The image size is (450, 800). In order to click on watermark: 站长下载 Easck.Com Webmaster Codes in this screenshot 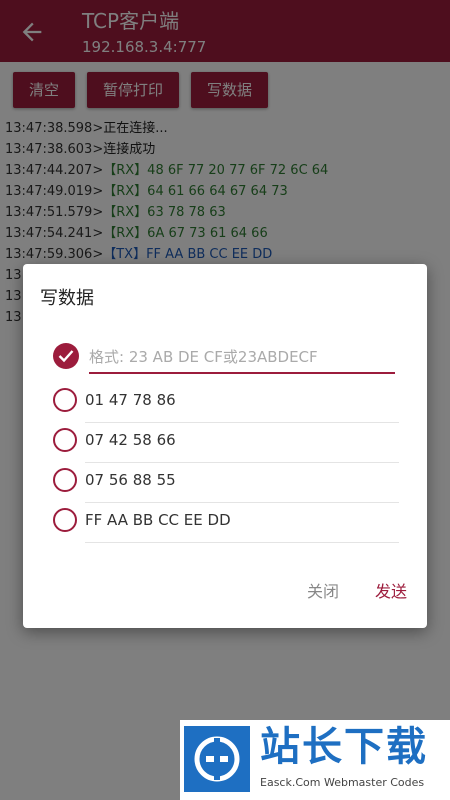, I will do `click(315, 760)`.